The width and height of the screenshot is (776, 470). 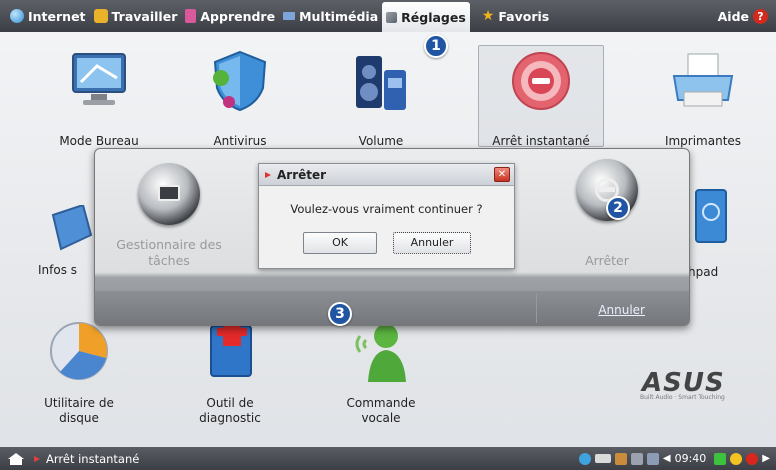 What do you see at coordinates (541, 141) in the screenshot?
I see `app-label: Arrêt instantané` at bounding box center [541, 141].